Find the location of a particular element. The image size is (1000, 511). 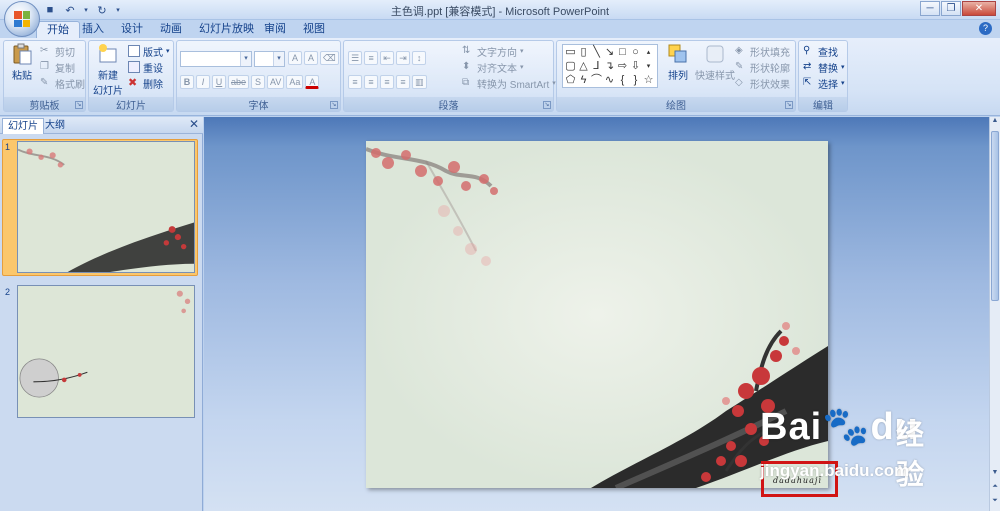

text-direction-button: ⇅ 文字方向 ▾ is located at coordinates (493, 51).